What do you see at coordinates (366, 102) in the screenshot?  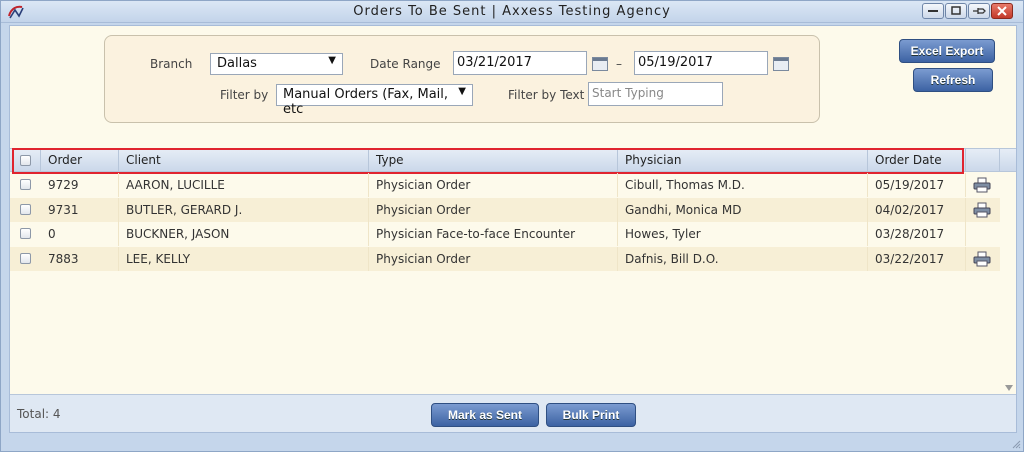 I see `filter-by-value: Manual Orders (Fax, Mail, etc` at bounding box center [366, 102].